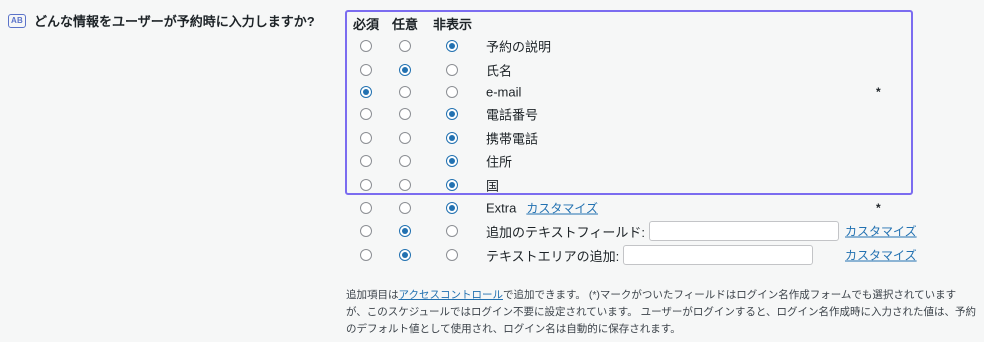 This screenshot has width=984, height=342. I want to click on field-label: 電話番号, so click(512, 115).